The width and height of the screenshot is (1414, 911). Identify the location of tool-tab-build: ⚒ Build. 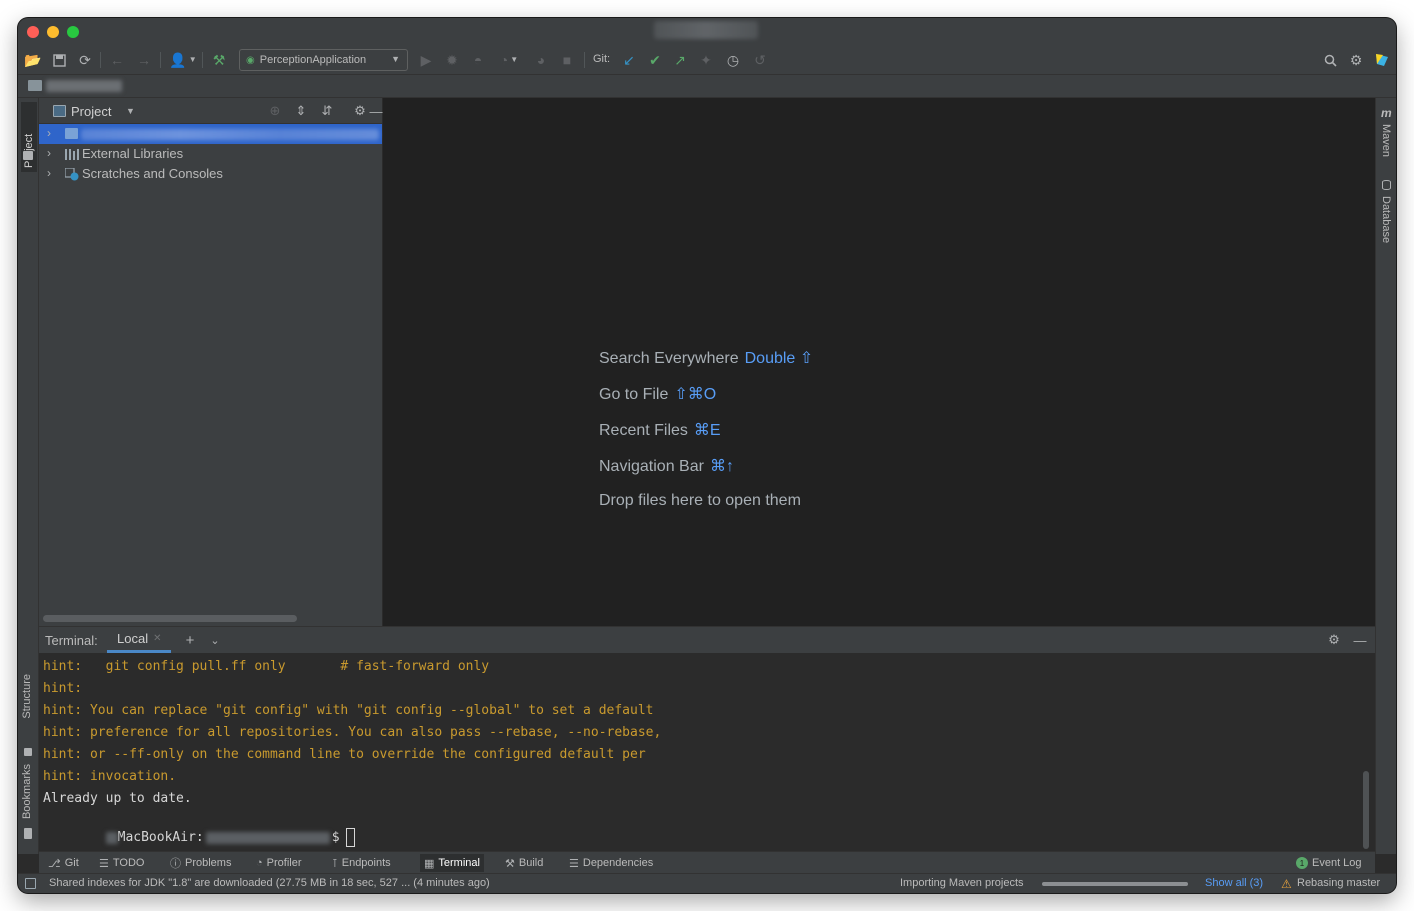
(524, 863).